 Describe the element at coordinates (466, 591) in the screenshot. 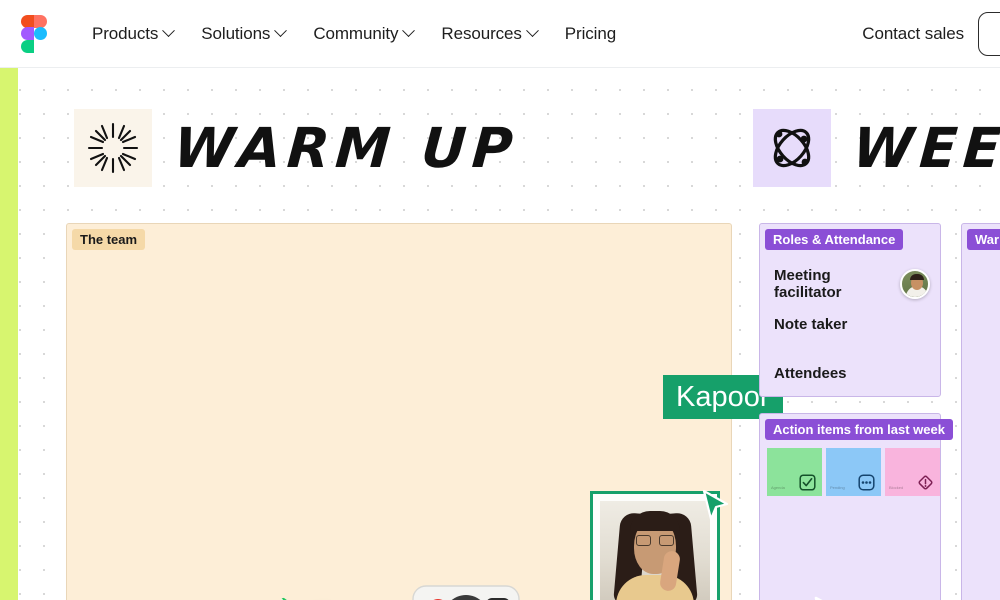

I see `polaroid-camera-icon` at that location.